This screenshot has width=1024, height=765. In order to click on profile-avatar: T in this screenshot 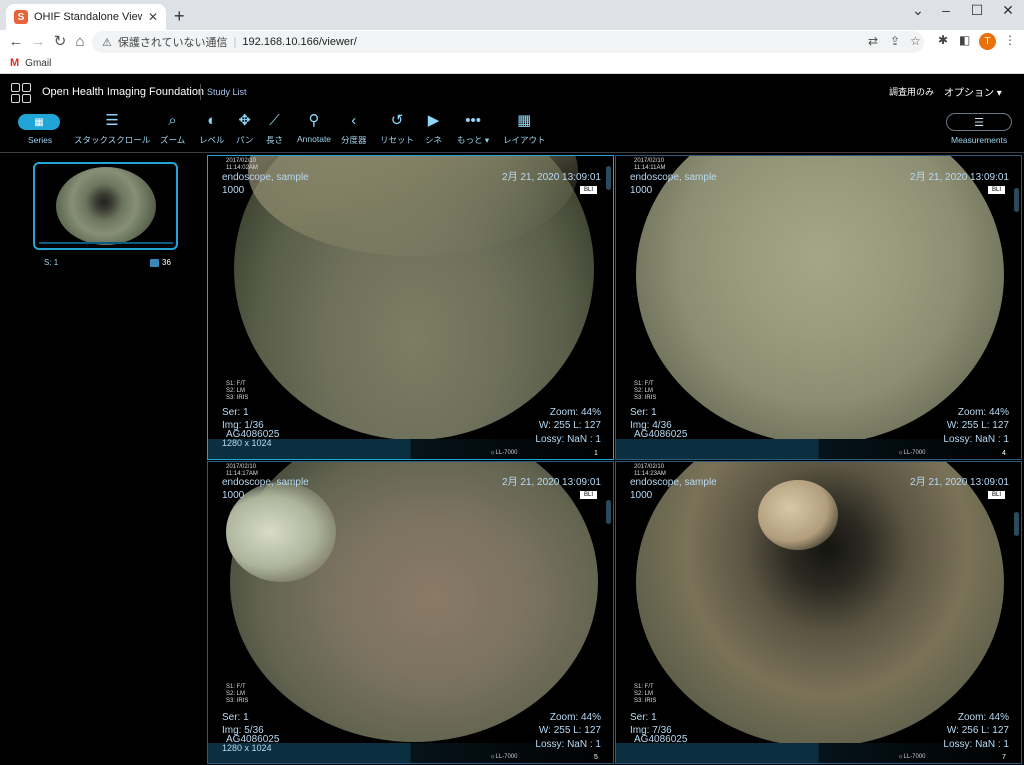, I will do `click(987, 41)`.